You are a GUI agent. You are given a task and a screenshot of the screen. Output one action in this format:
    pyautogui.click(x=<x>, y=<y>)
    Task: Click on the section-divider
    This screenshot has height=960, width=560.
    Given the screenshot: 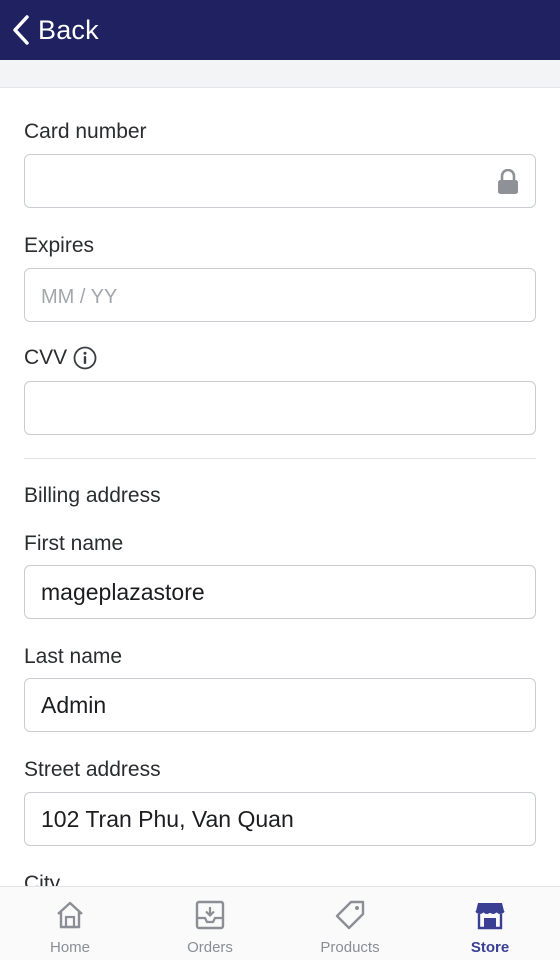 What is the action you would take?
    pyautogui.click(x=280, y=458)
    